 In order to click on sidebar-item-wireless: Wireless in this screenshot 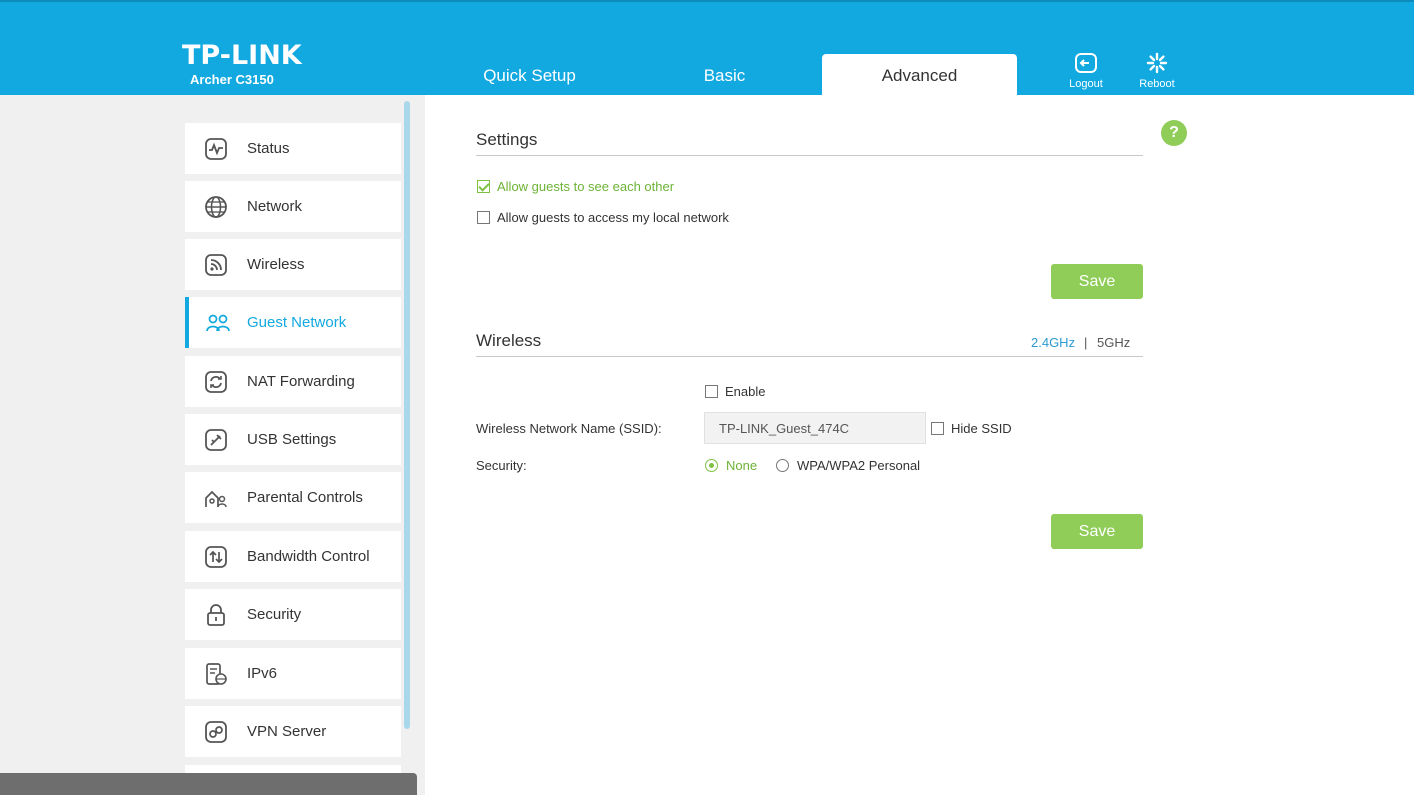, I will do `click(293, 264)`.